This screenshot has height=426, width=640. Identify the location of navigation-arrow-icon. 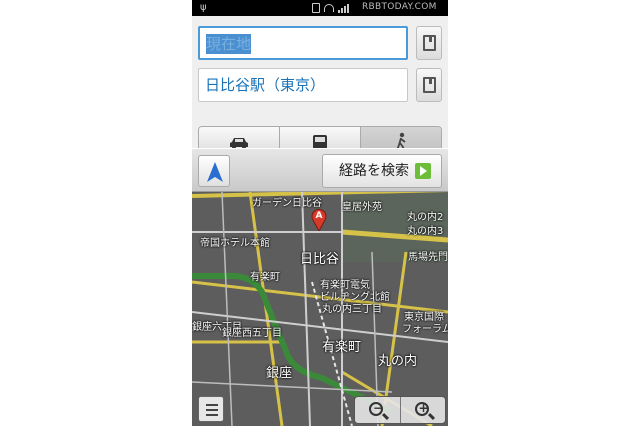
(215, 172).